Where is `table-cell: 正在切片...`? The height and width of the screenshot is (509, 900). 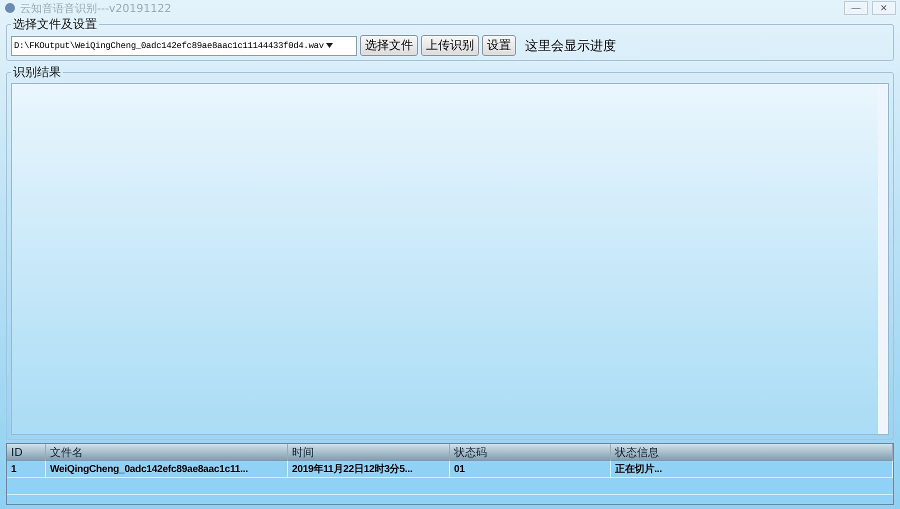
table-cell: 正在切片... is located at coordinates (752, 469).